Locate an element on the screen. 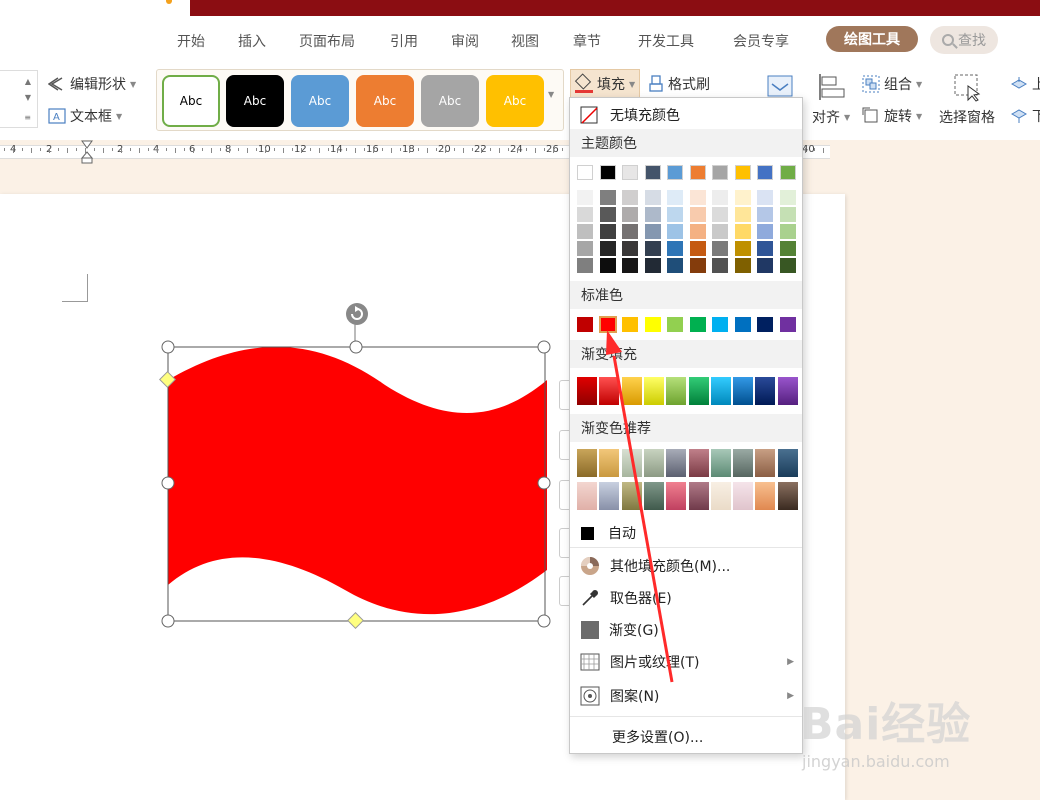  send-backward-button: 下 is located at coordinates (1025, 116).